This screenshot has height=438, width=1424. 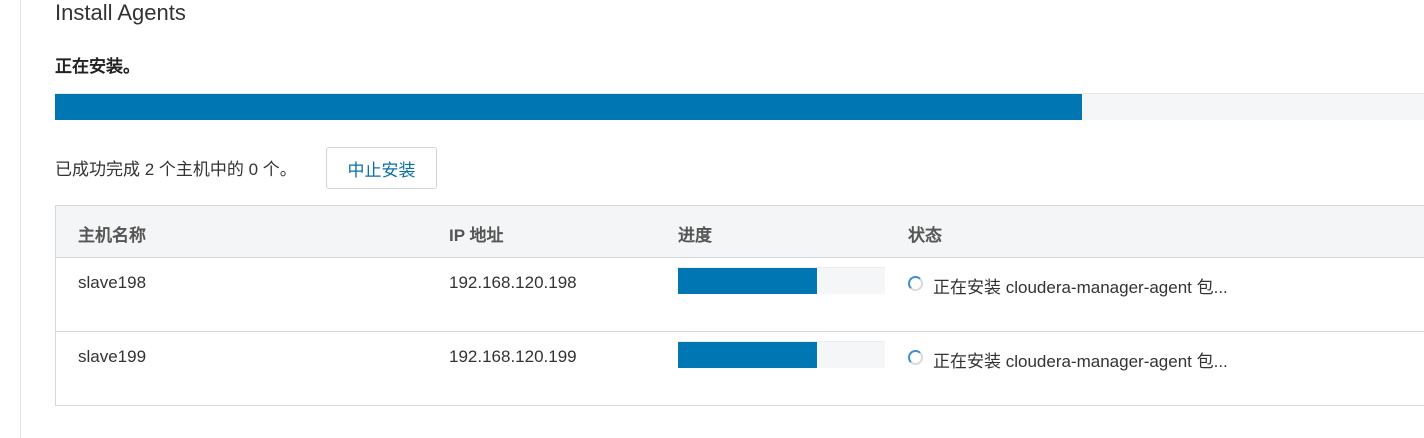 I want to click on overall-progress-bar, so click(x=739, y=106).